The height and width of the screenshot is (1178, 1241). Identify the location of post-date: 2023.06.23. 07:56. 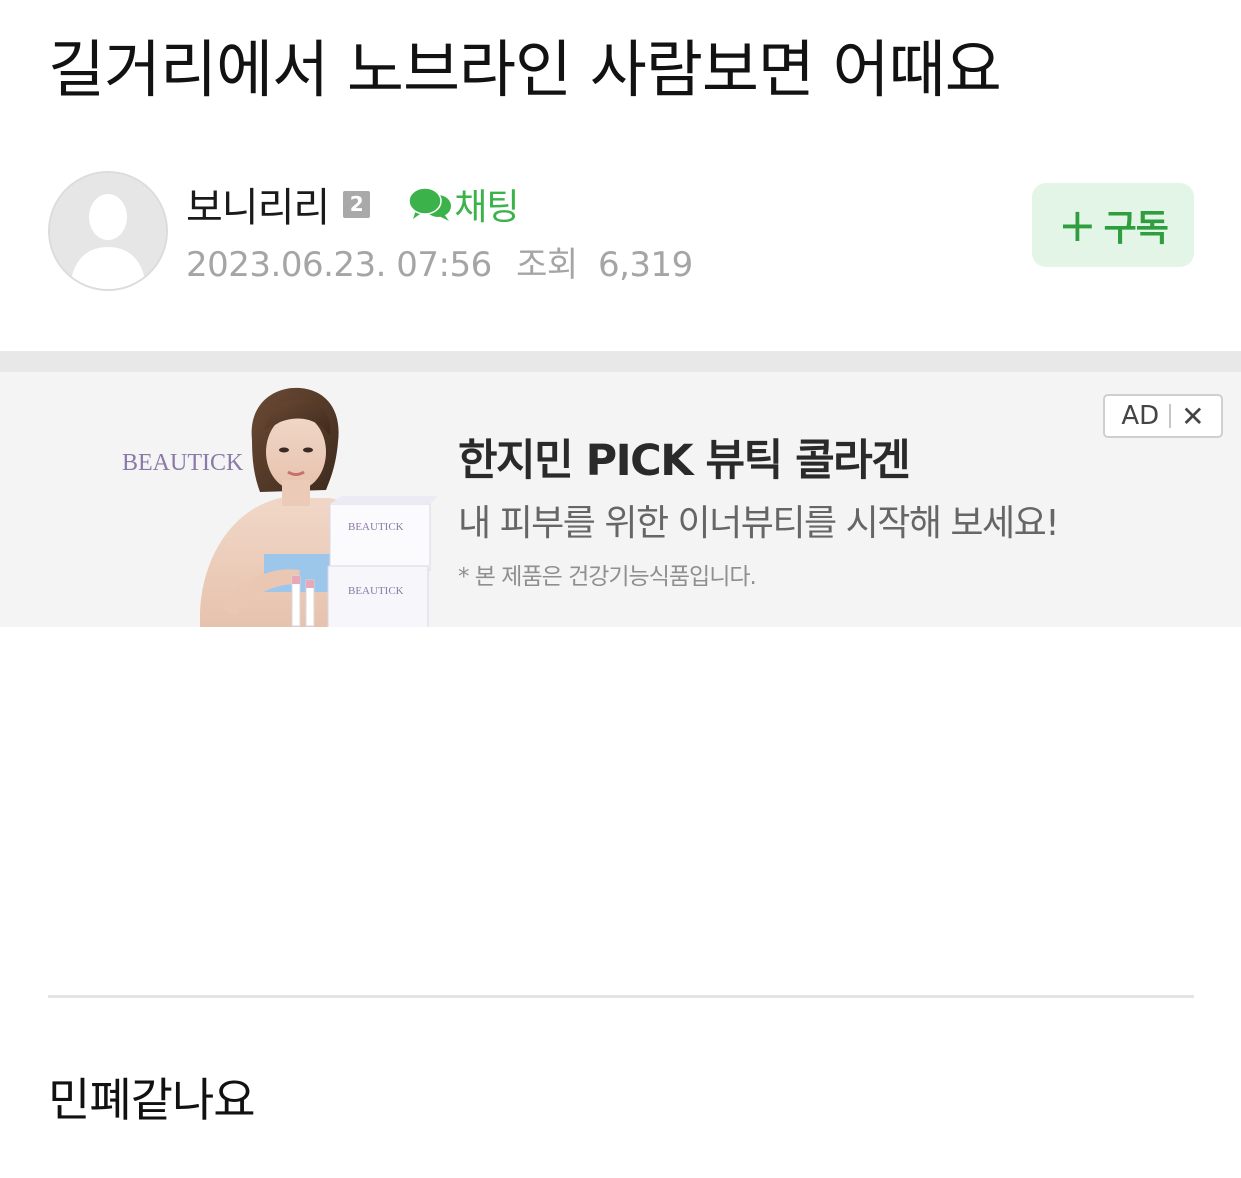
(339, 265).